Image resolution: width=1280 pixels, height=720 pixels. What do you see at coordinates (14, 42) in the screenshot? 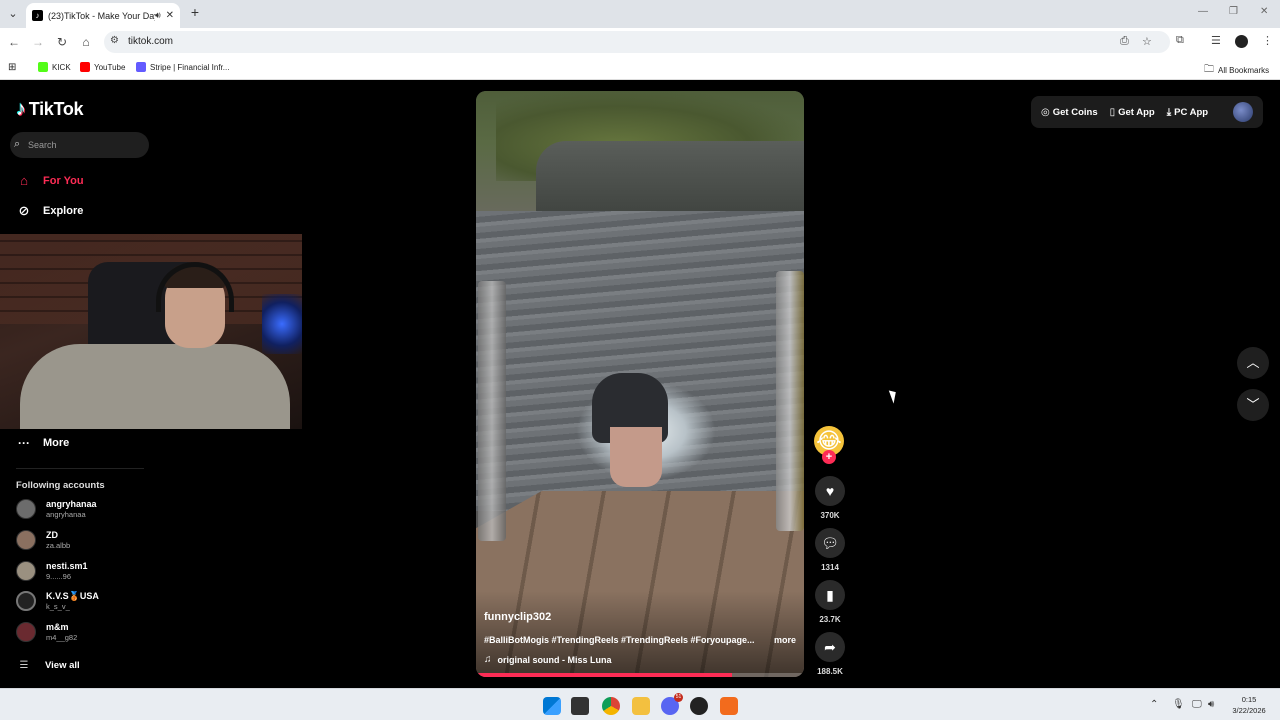
I see `back-icon: ←` at bounding box center [14, 42].